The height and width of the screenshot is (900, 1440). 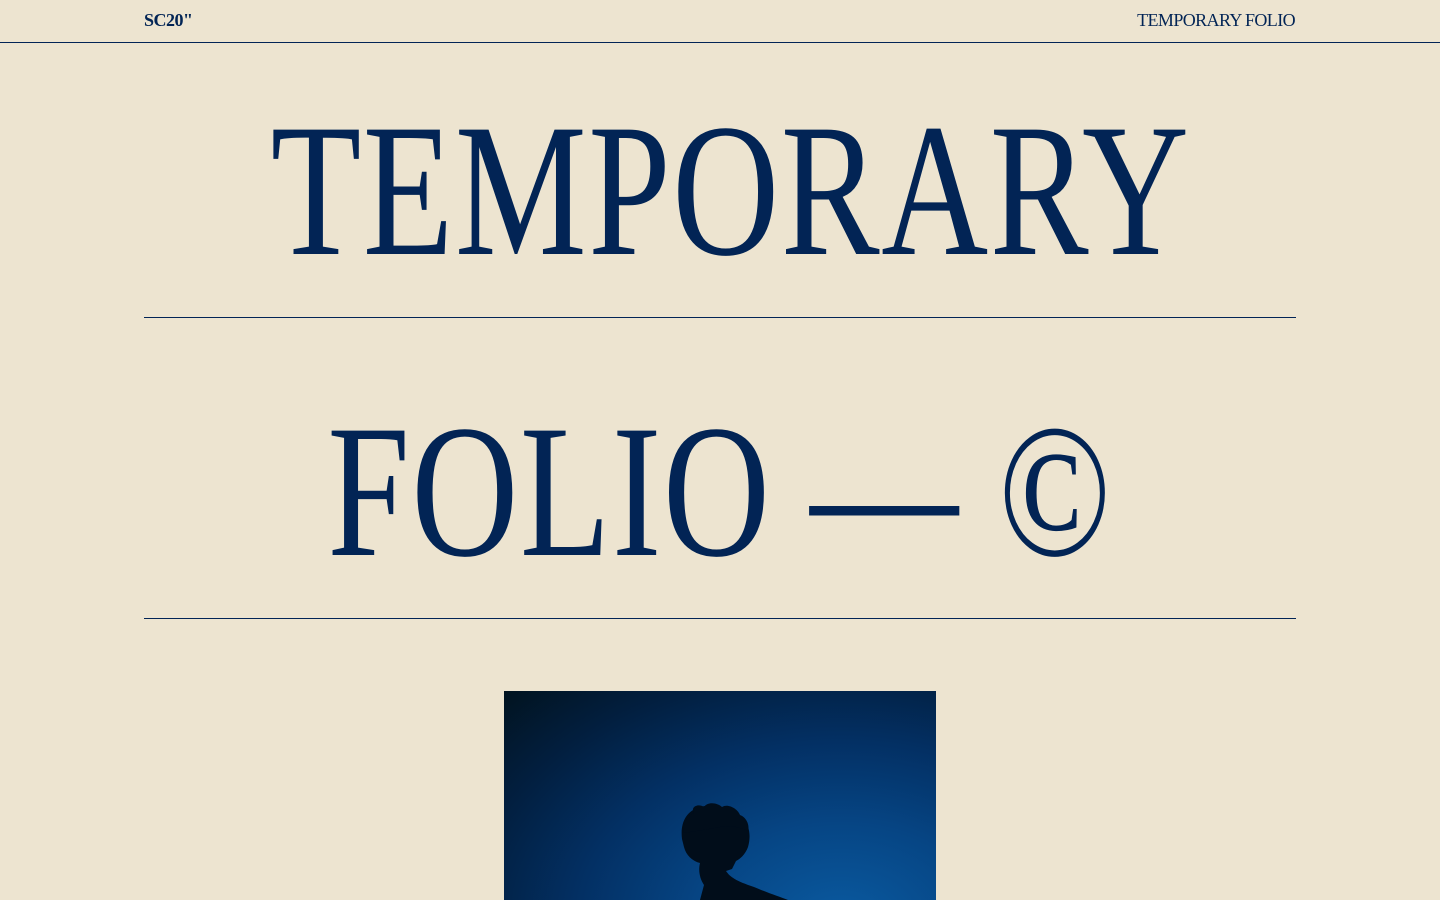 I want to click on top-bar: SC20" TEMPORARY FOLIO, so click(x=720, y=21).